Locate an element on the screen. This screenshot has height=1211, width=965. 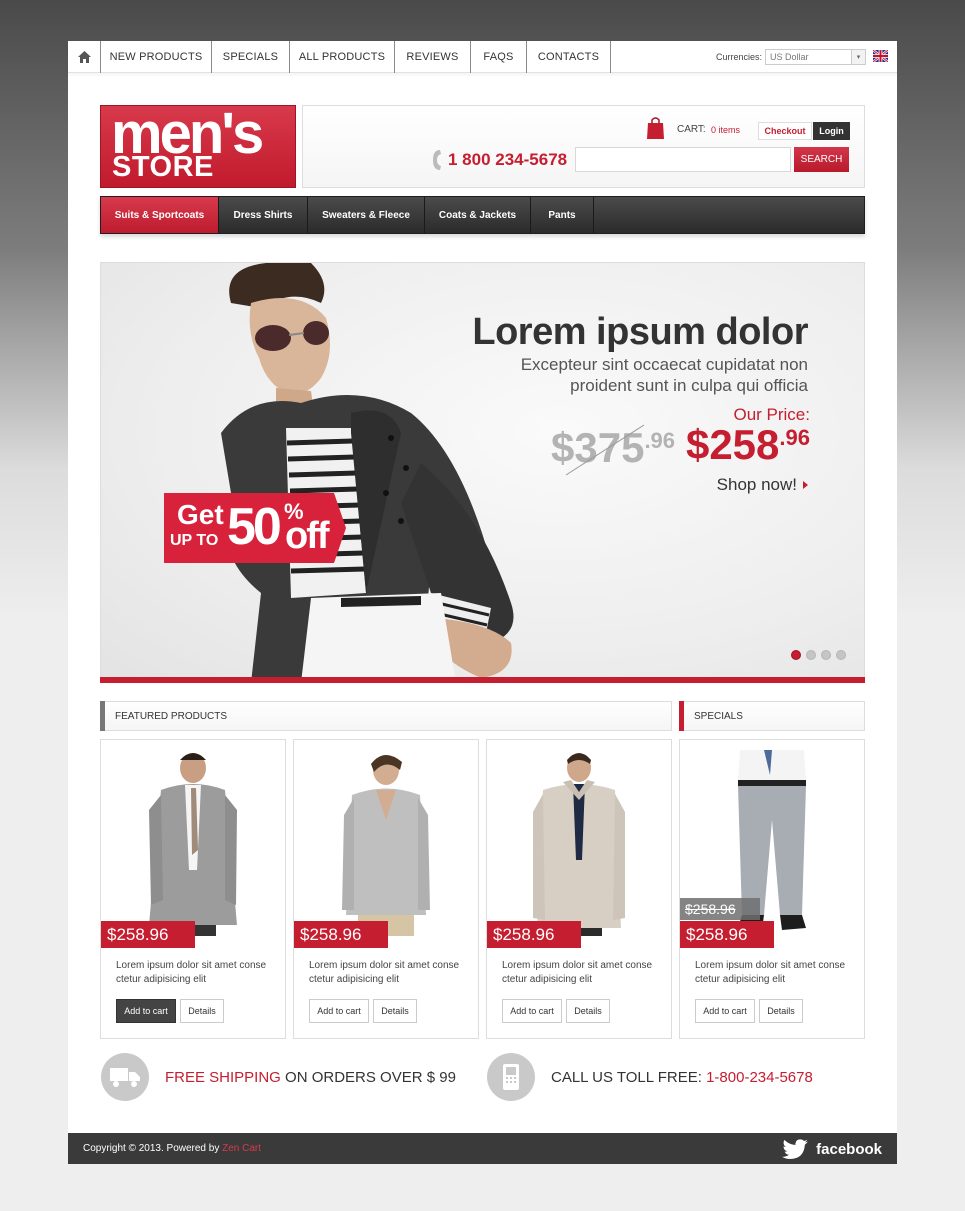
nav-contacts: CONTACTS is located at coordinates (569, 57).